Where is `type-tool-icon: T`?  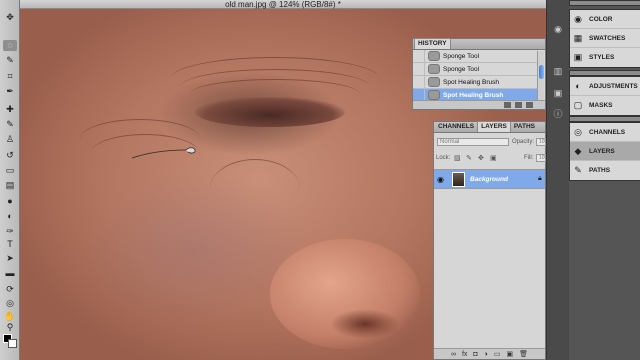
type-tool-icon: T is located at coordinates (10, 244).